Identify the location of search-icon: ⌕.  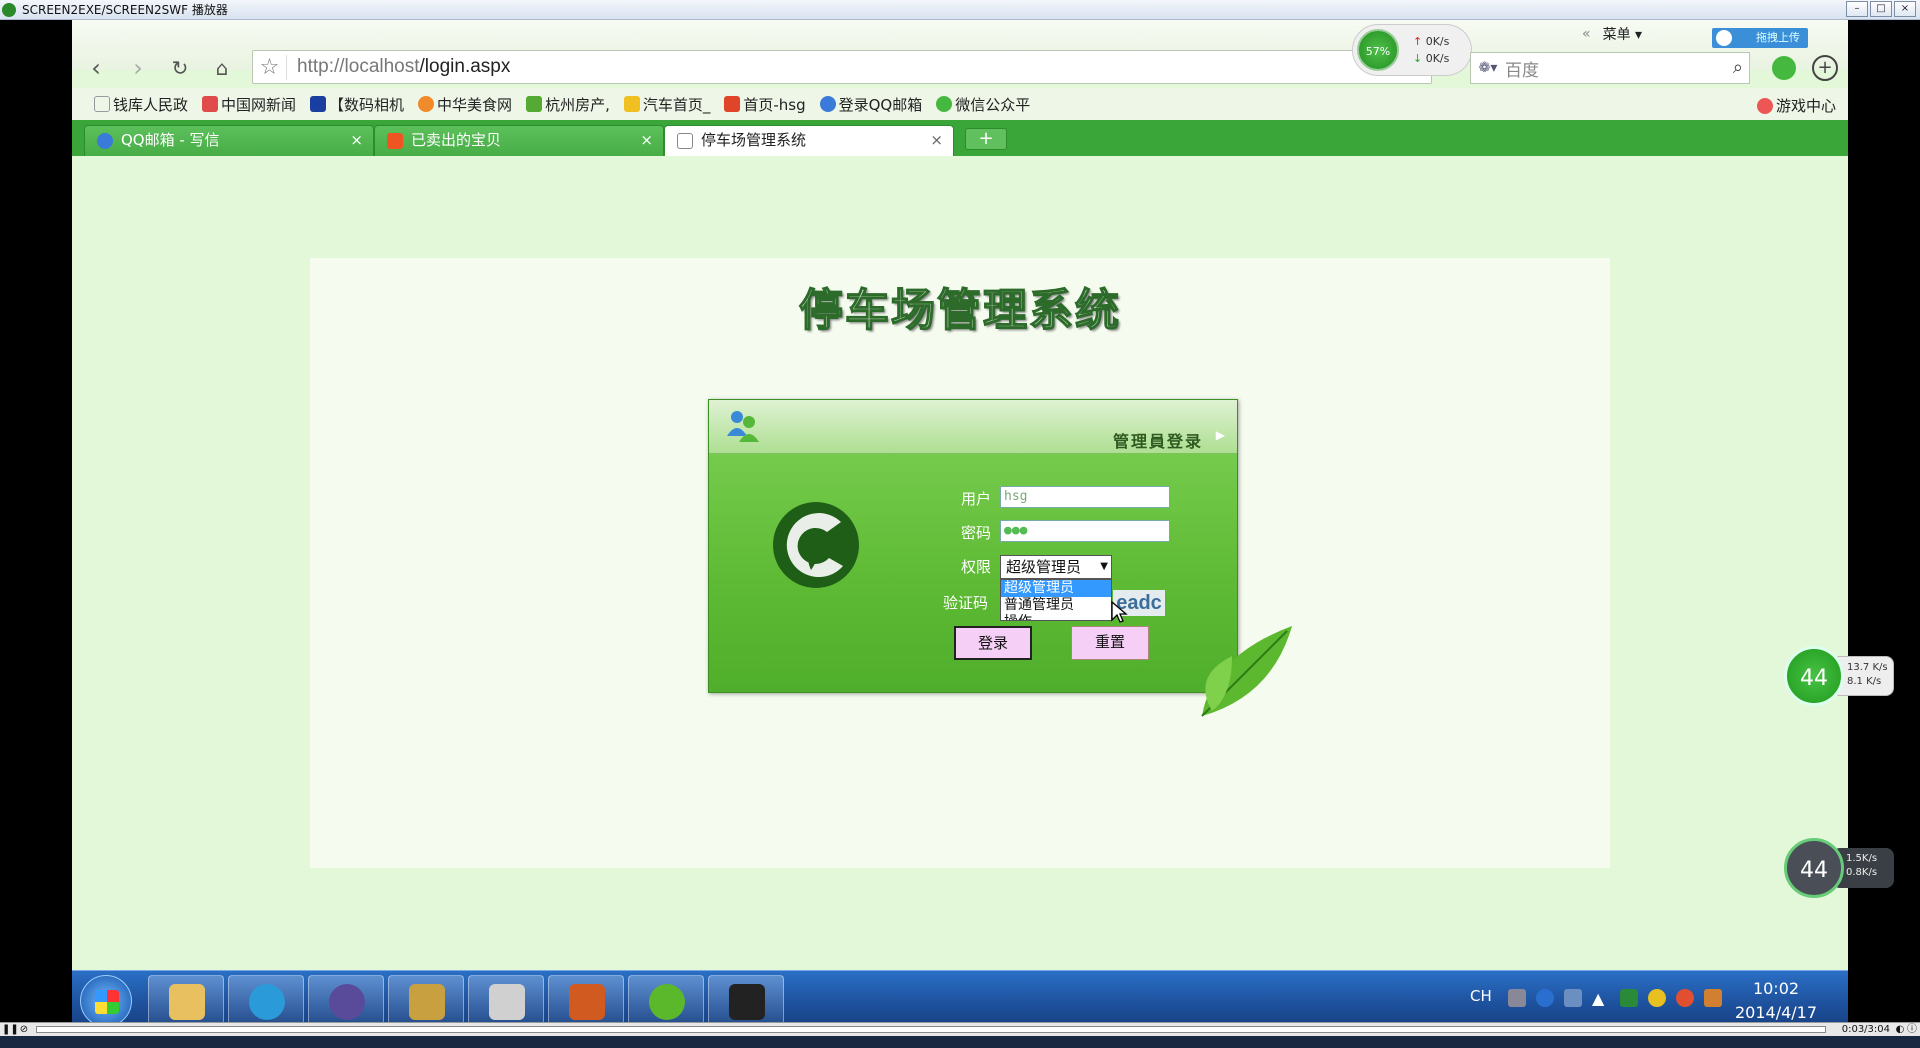
(1738, 67).